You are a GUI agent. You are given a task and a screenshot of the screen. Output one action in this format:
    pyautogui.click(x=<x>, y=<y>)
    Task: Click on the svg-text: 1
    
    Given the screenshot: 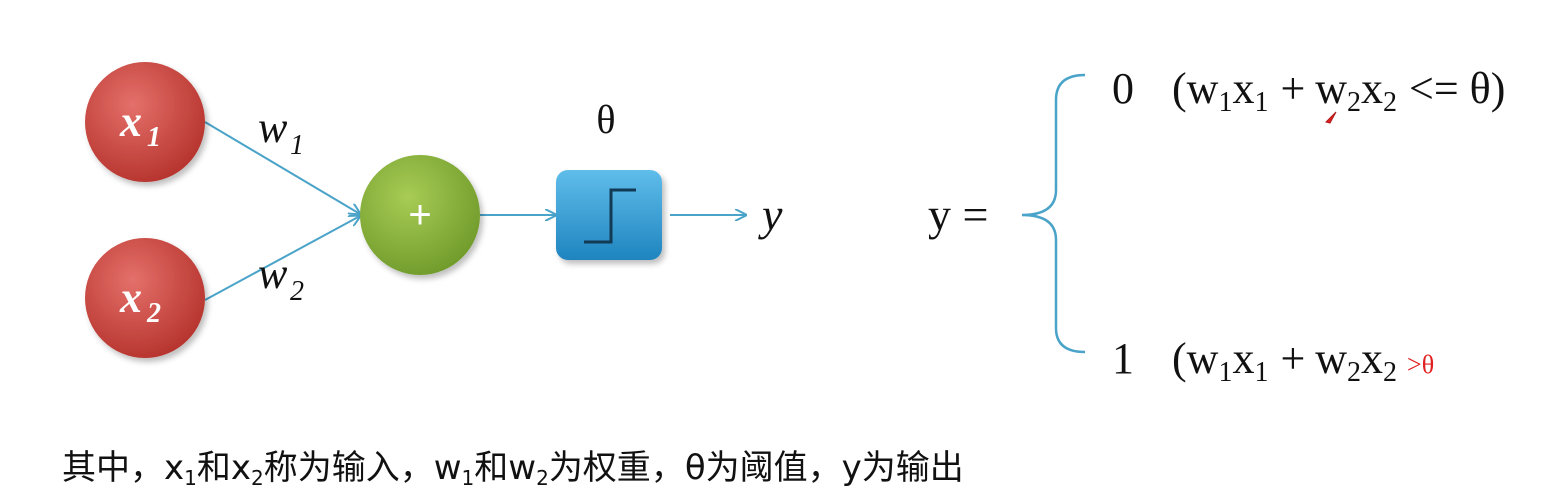 What is the action you would take?
    pyautogui.click(x=297, y=145)
    